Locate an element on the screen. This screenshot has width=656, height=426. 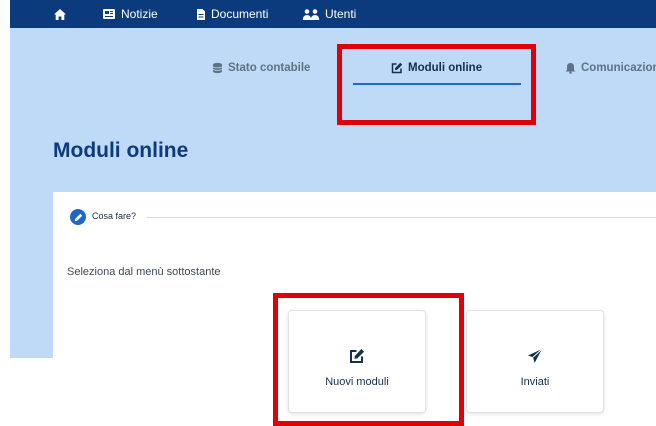
top-nav-documenti-label: Documenti is located at coordinates (240, 14).